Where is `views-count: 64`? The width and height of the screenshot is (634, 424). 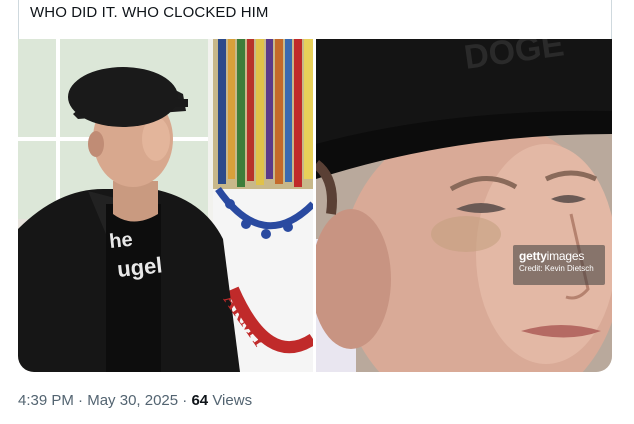
views-count: 64 is located at coordinates (200, 400).